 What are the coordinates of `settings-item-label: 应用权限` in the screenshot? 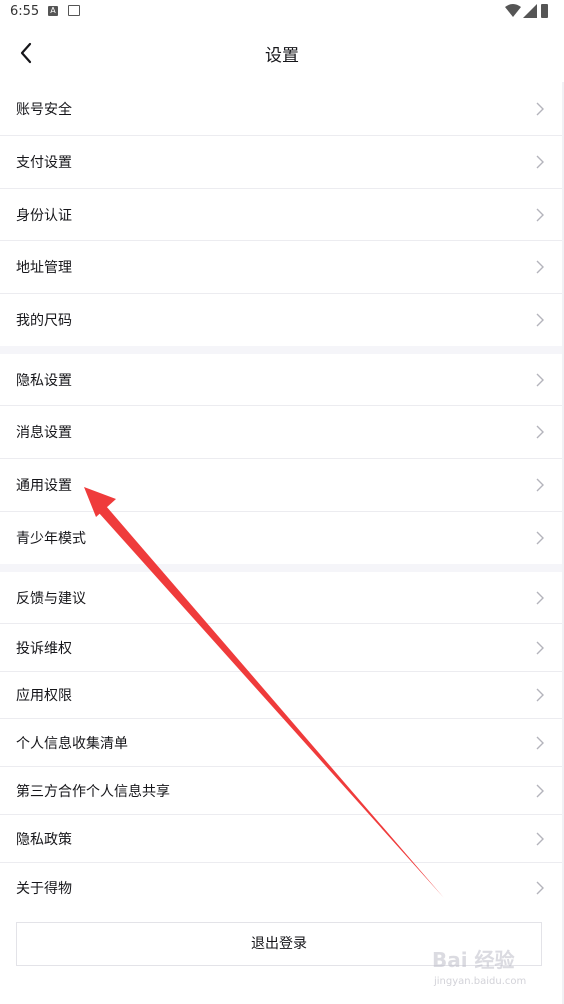 It's located at (44, 696).